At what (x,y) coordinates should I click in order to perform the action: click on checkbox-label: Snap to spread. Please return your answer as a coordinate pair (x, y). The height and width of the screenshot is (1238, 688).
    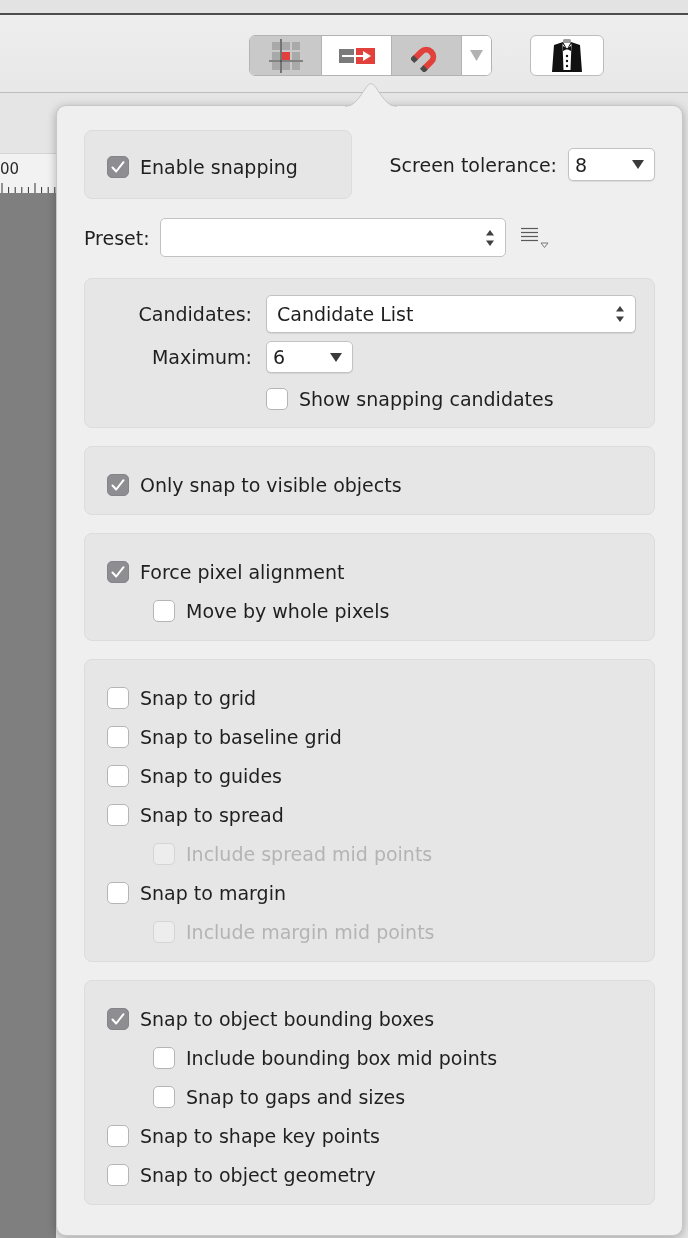
    Looking at the image, I should click on (212, 814).